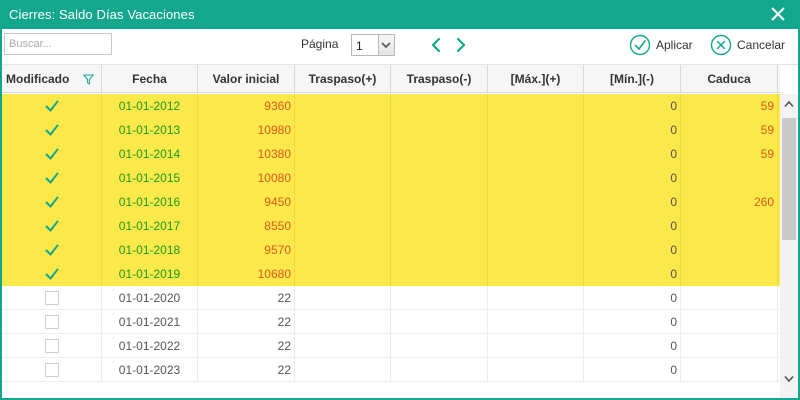  What do you see at coordinates (436, 45) in the screenshot?
I see `chevron-left-icon` at bounding box center [436, 45].